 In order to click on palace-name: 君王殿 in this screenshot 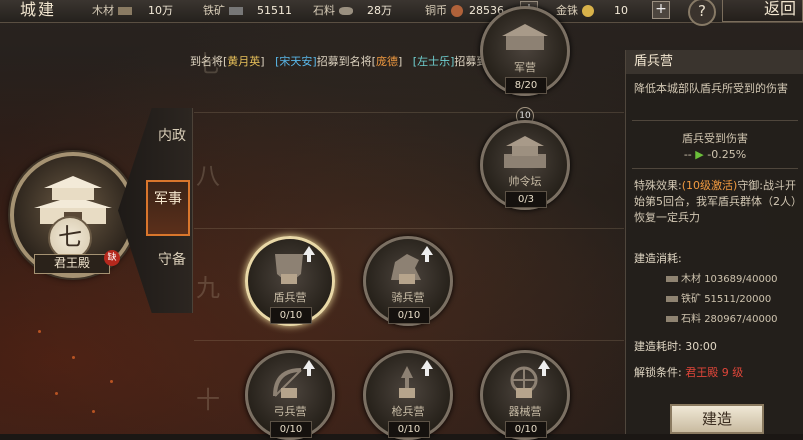, I will do `click(72, 264)`.